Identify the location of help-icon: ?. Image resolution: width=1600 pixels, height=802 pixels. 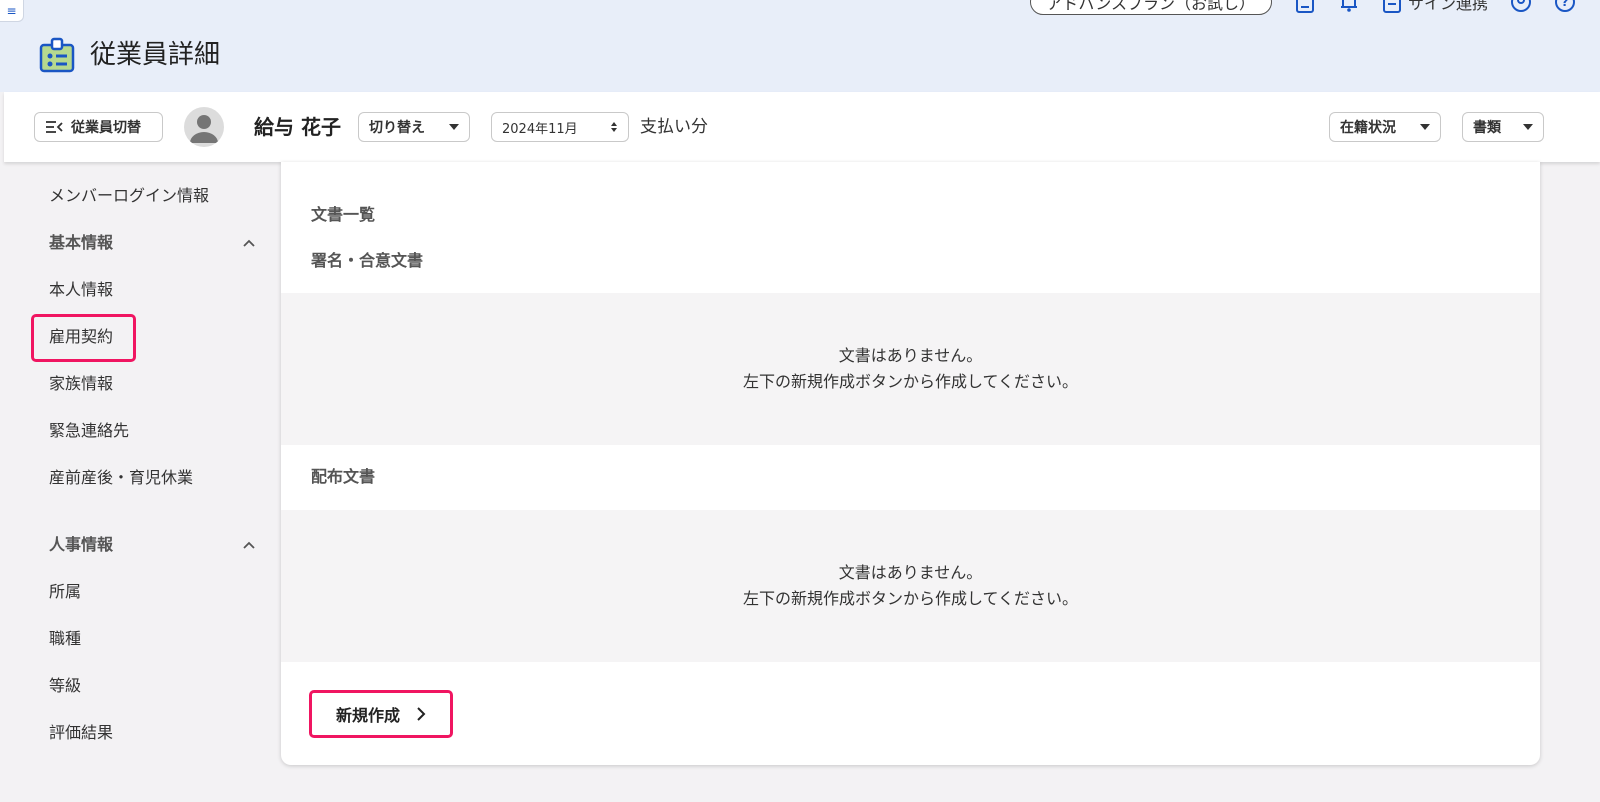
(1565, 6).